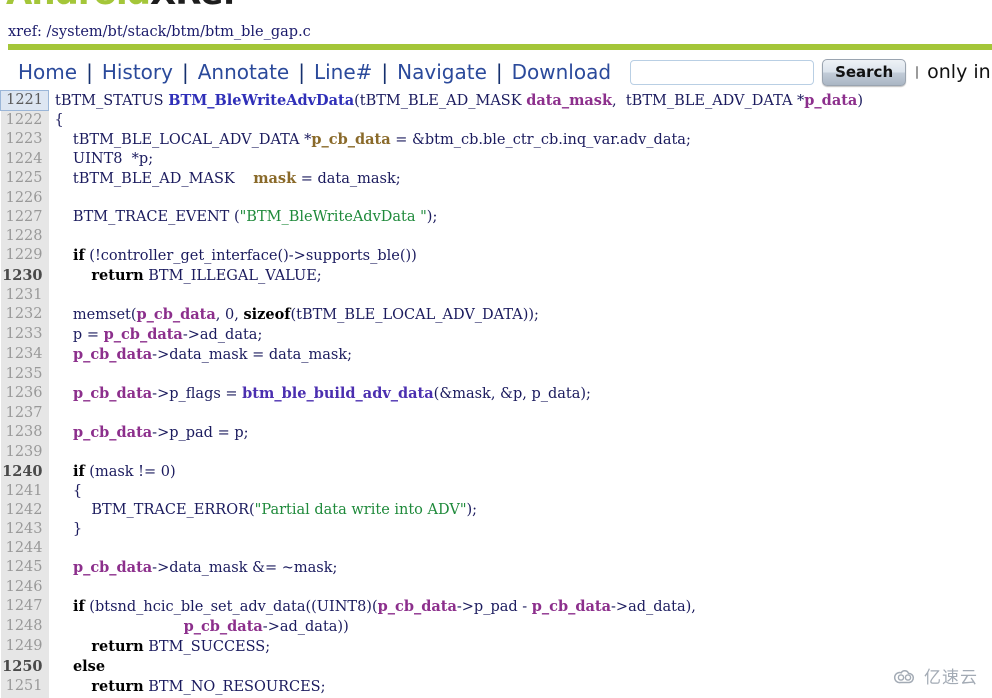  What do you see at coordinates (520, 491) in the screenshot?
I see `code-line-content: {` at bounding box center [520, 491].